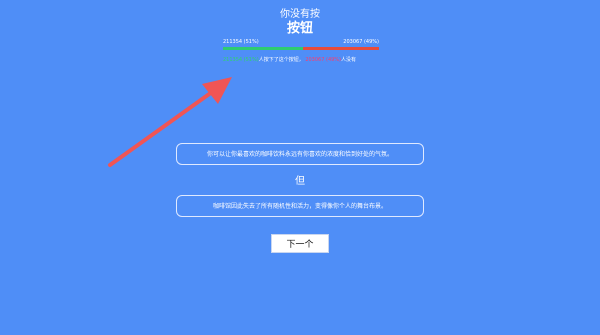 The image size is (600, 335). I want to click on arrow-shaft, so click(161, 128).